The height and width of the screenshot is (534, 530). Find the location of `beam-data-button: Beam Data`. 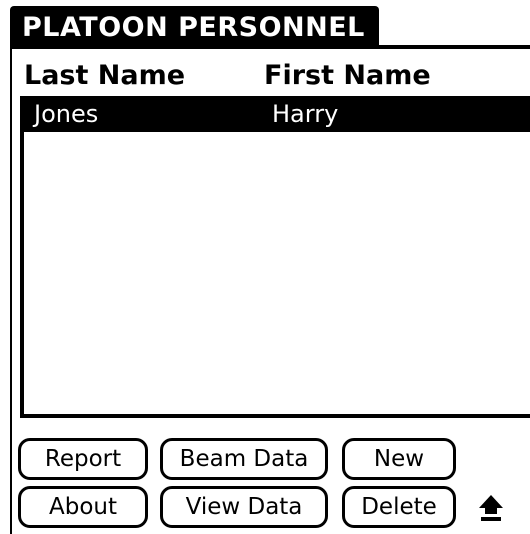

beam-data-button: Beam Data is located at coordinates (244, 459).